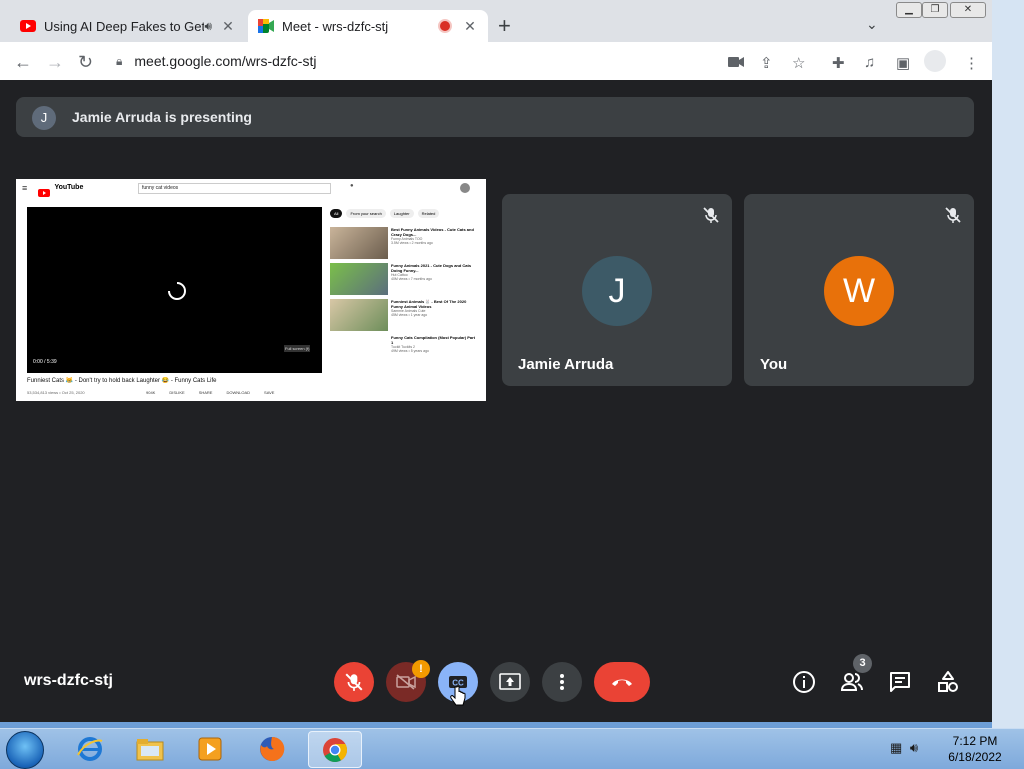 The image size is (1024, 769). I want to click on leave-call-button, so click(622, 682).